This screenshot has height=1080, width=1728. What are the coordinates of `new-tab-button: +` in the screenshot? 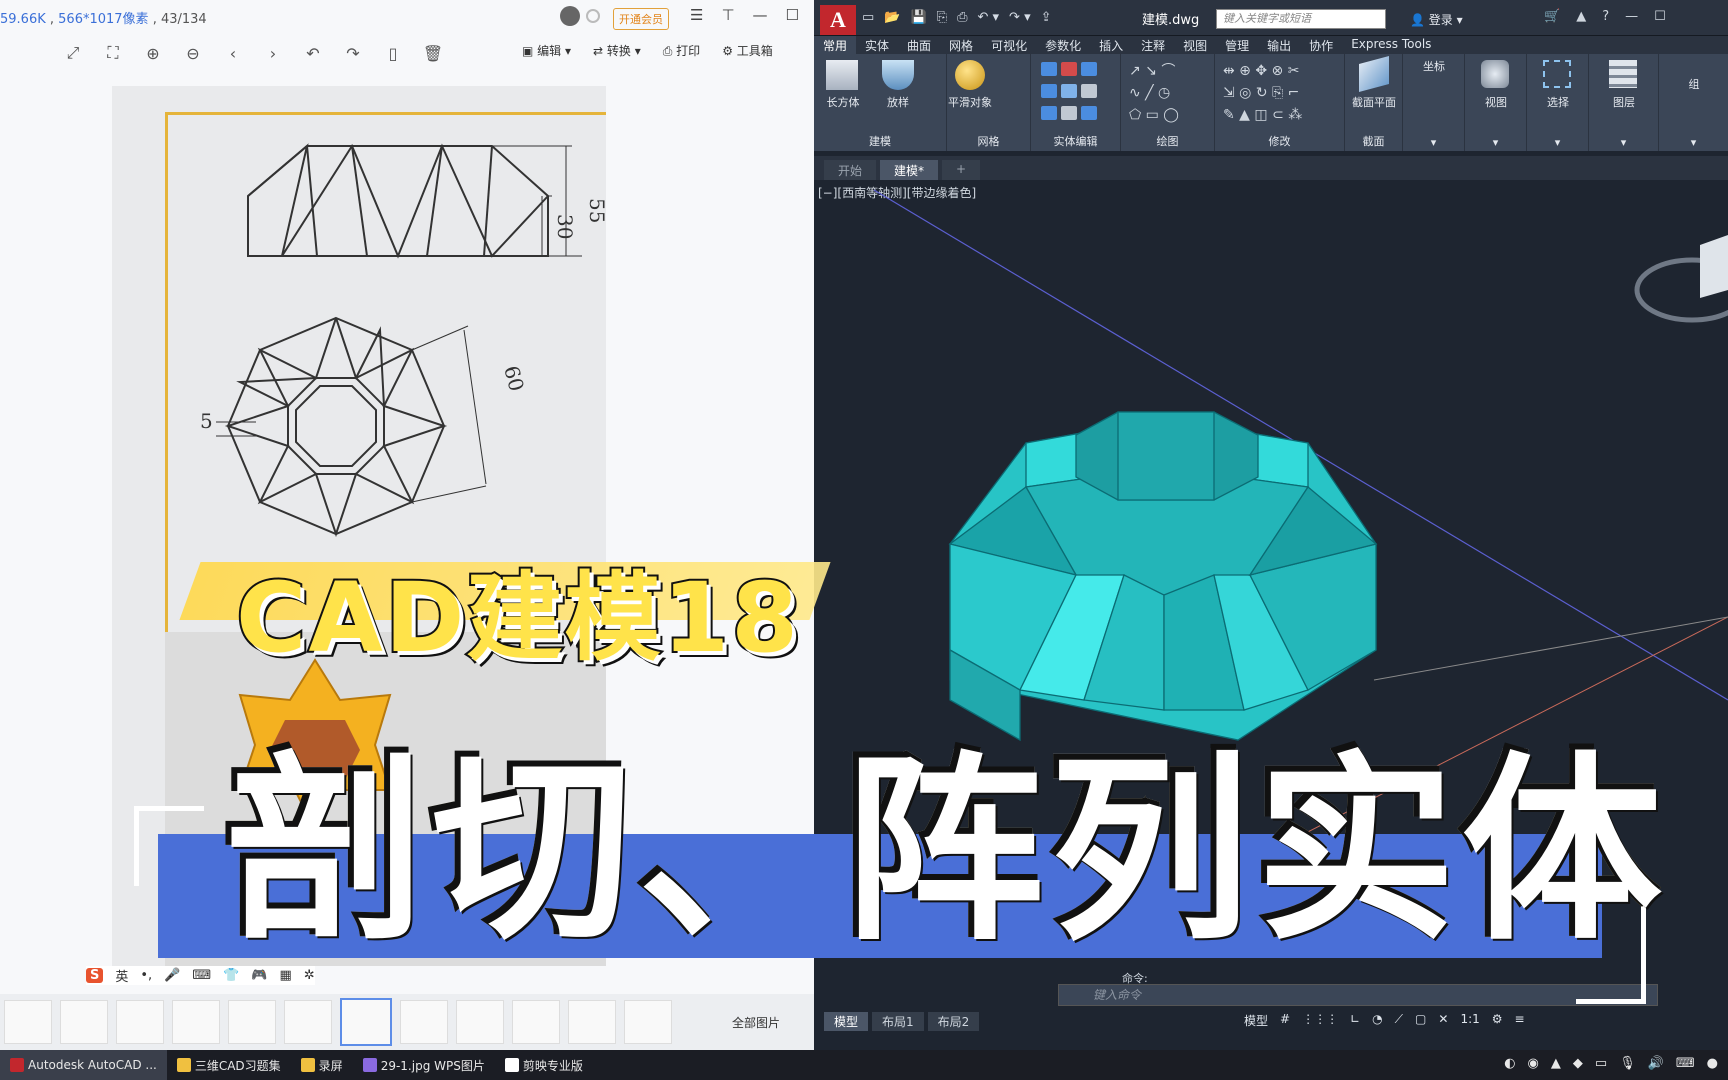 It's located at (961, 170).